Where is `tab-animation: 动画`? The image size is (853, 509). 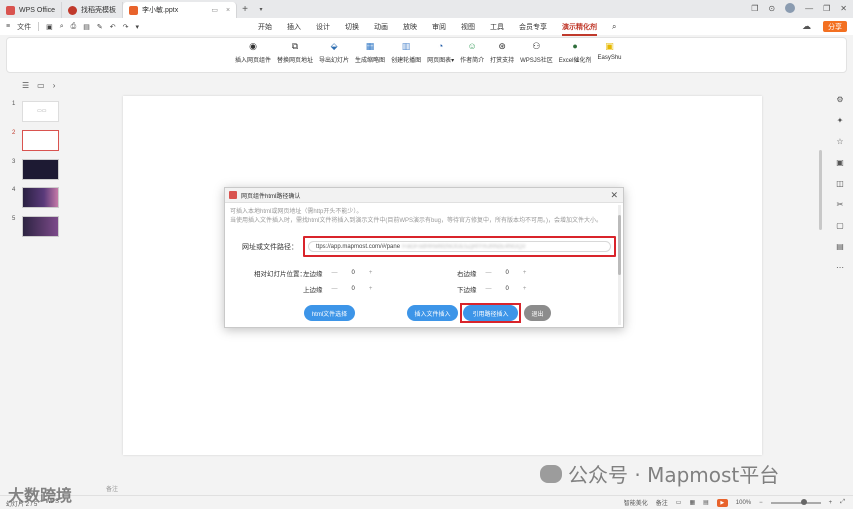 tab-animation: 动画 is located at coordinates (381, 27).